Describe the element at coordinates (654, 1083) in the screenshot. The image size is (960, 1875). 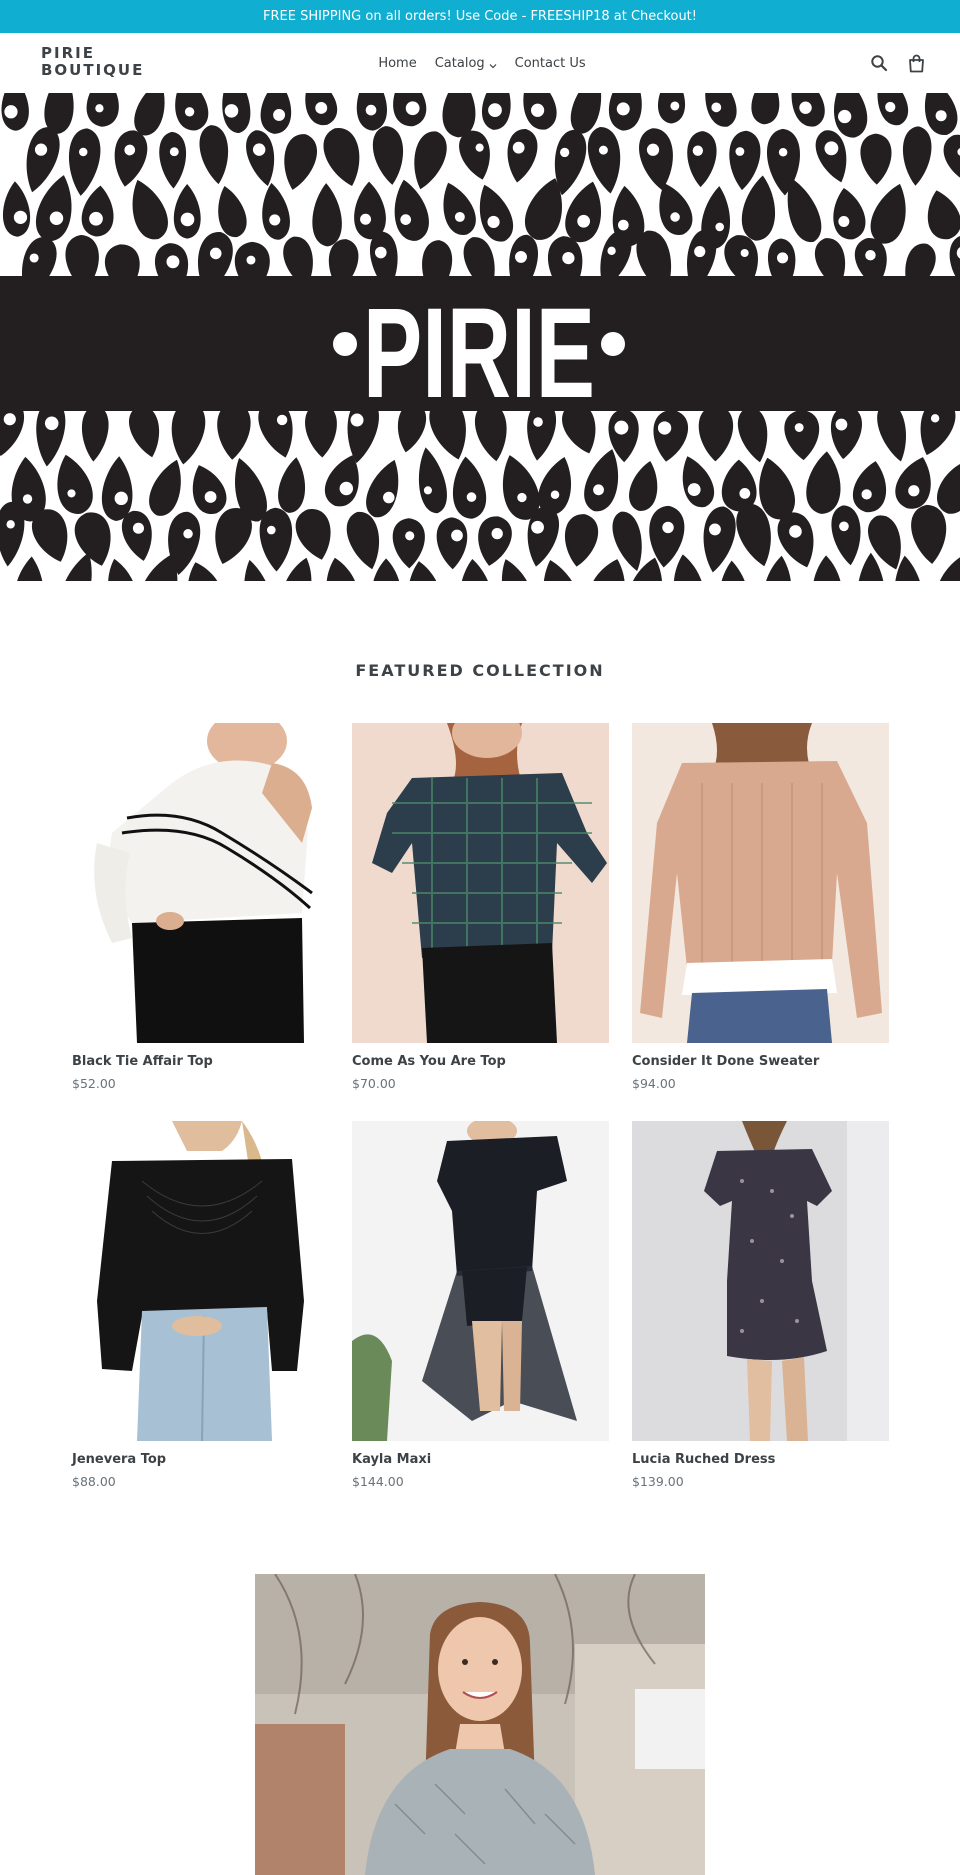
I see `product-price: $94.00` at that location.